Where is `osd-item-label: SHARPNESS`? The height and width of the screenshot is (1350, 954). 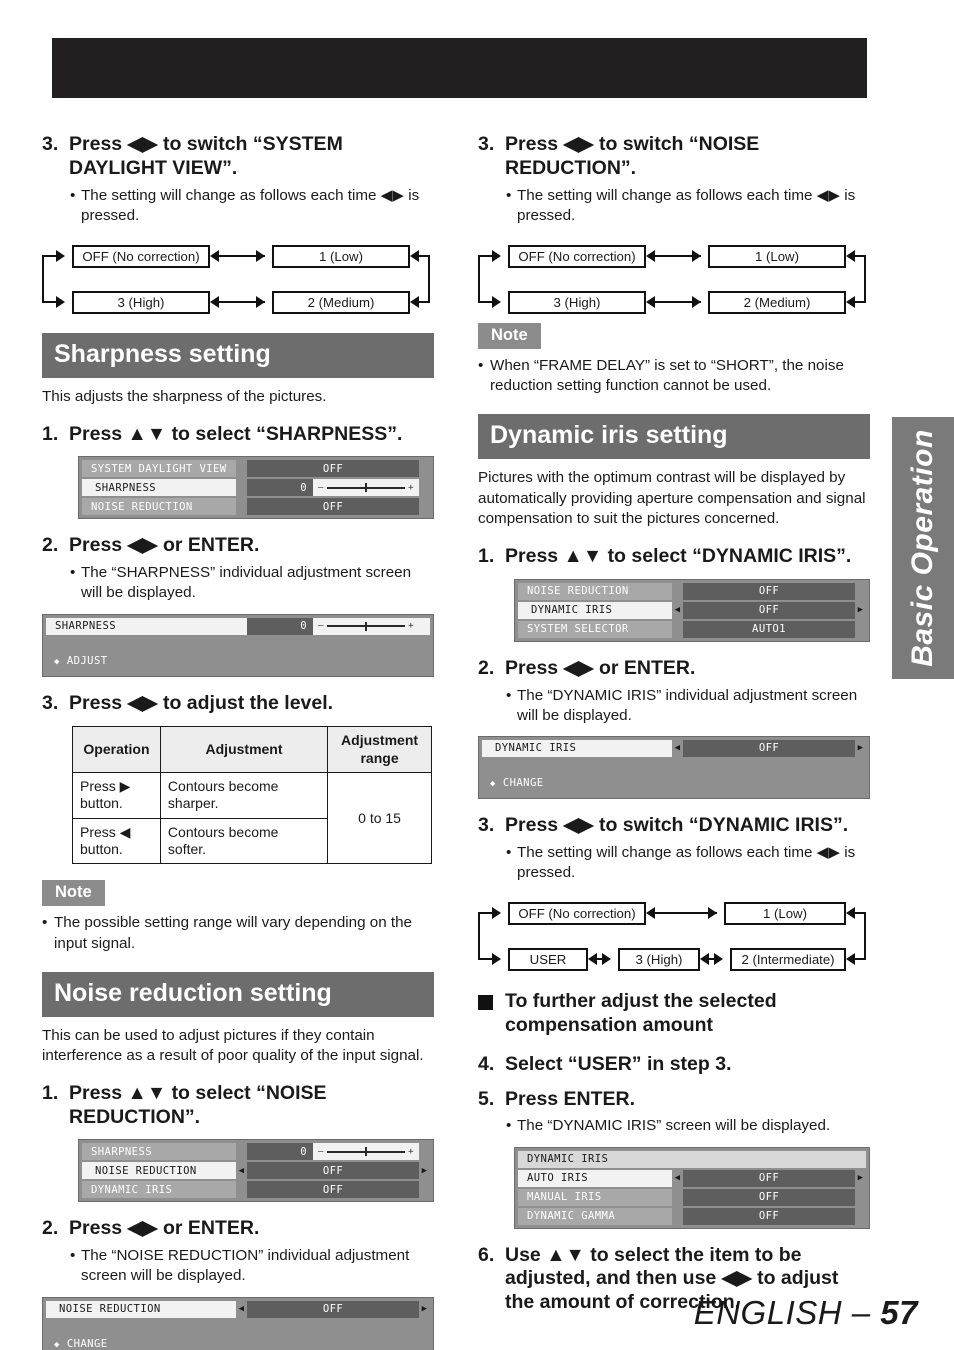 osd-item-label: SHARPNESS is located at coordinates (146, 626).